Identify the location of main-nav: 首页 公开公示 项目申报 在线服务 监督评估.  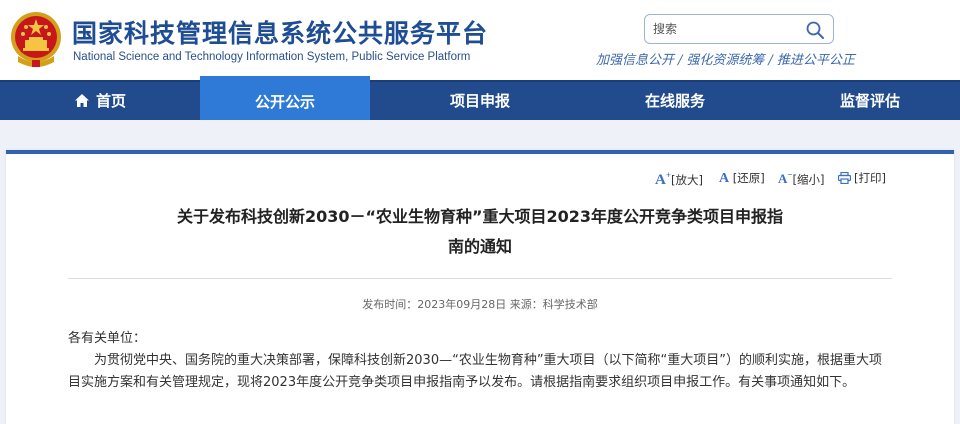
(480, 98).